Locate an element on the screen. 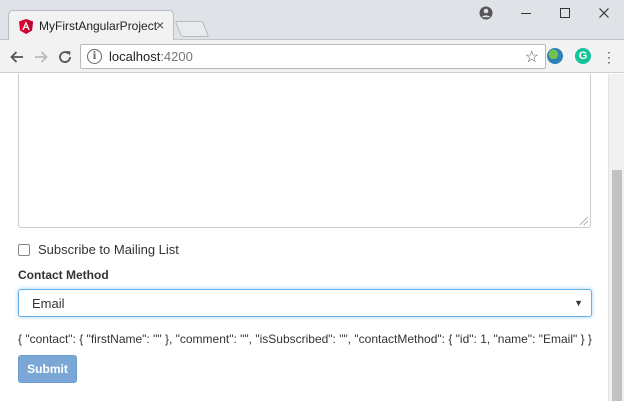 The height and width of the screenshot is (401, 624). browser-tab: MyFirstAngularProject × is located at coordinates (91, 25).